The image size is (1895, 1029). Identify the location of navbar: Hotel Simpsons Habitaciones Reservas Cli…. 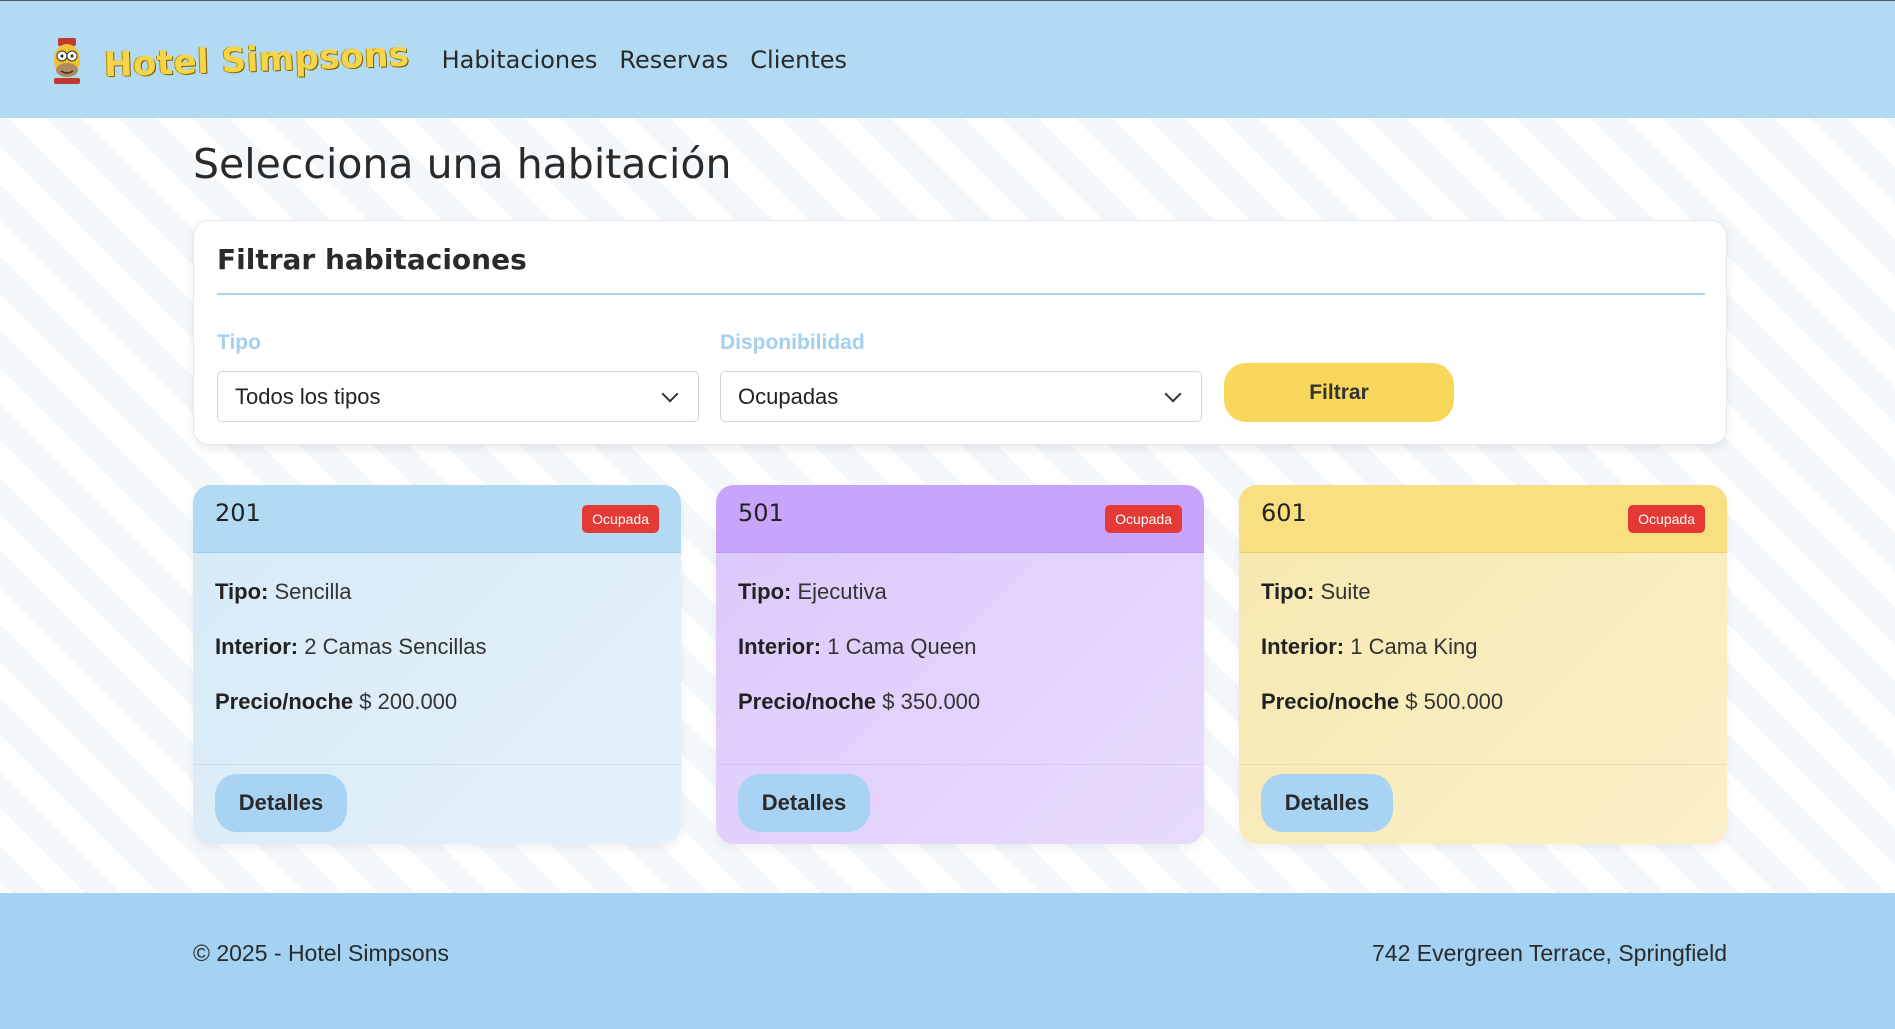
(947, 59).